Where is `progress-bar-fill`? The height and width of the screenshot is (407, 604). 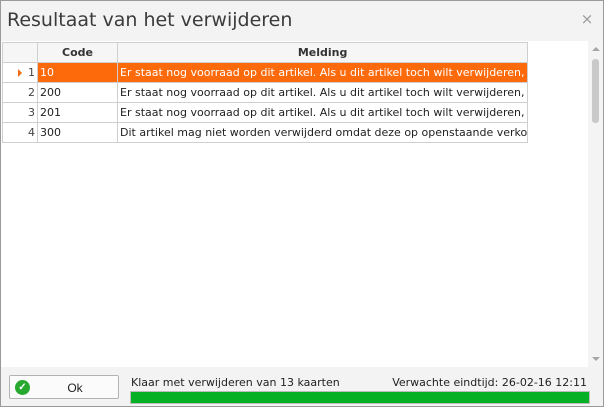 progress-bar-fill is located at coordinates (360, 397).